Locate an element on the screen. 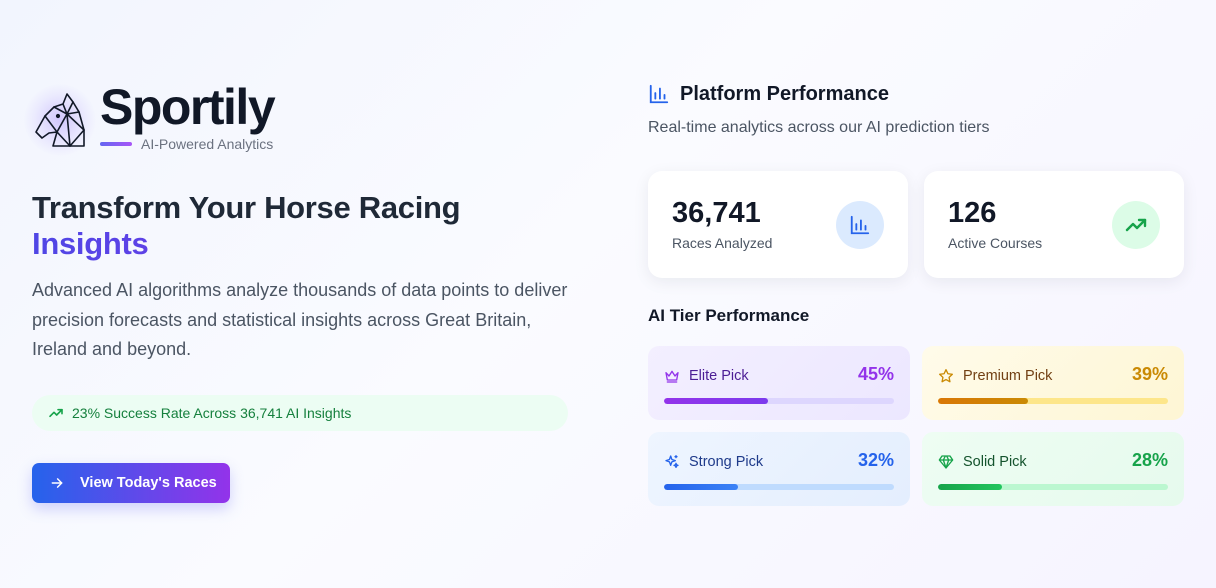  stats-row: 36,741 Races Analyzed 126 Active Courses is located at coordinates (916, 224).